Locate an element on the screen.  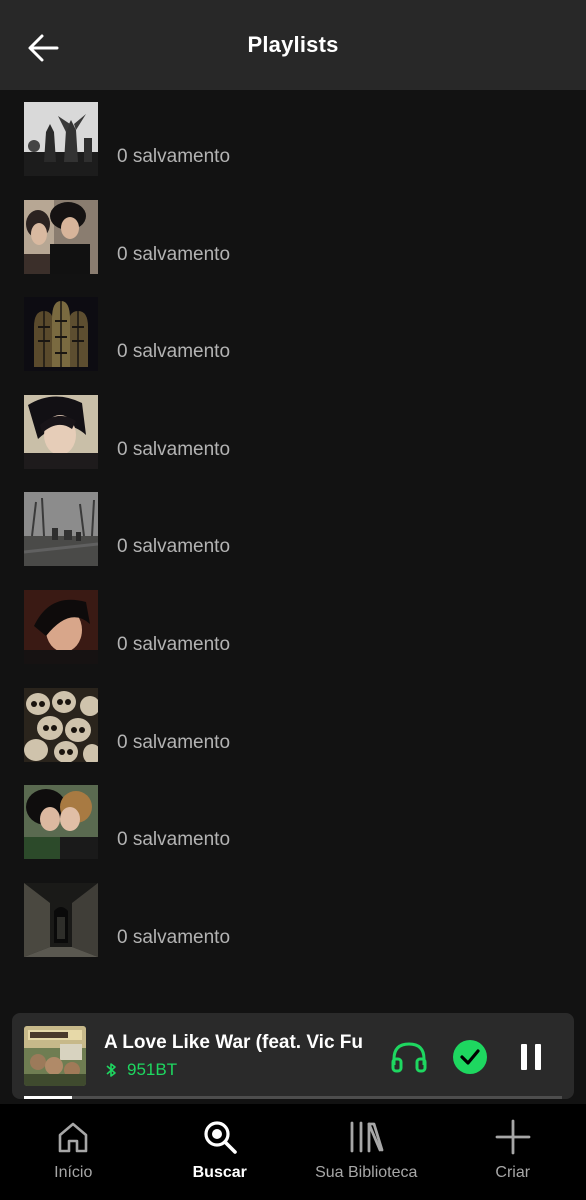
top-bar: Playlists is located at coordinates (293, 45).